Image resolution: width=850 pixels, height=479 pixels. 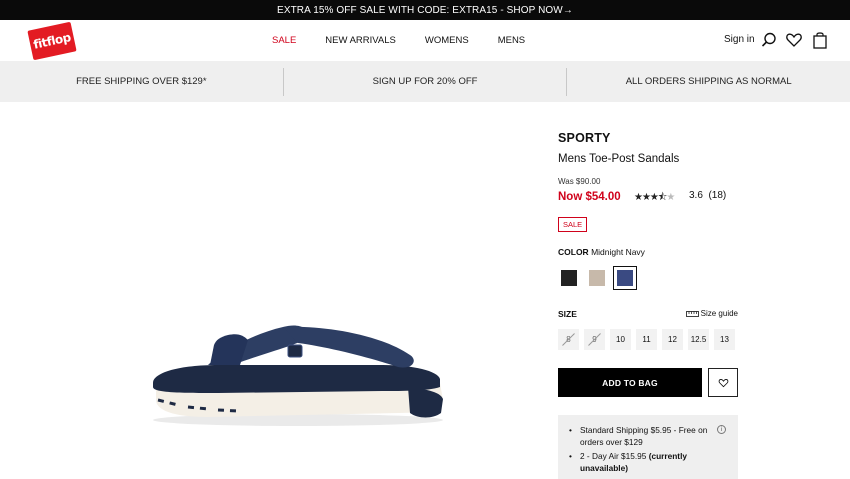 What do you see at coordinates (284, 40) in the screenshot?
I see `nav-sale: SALE` at bounding box center [284, 40].